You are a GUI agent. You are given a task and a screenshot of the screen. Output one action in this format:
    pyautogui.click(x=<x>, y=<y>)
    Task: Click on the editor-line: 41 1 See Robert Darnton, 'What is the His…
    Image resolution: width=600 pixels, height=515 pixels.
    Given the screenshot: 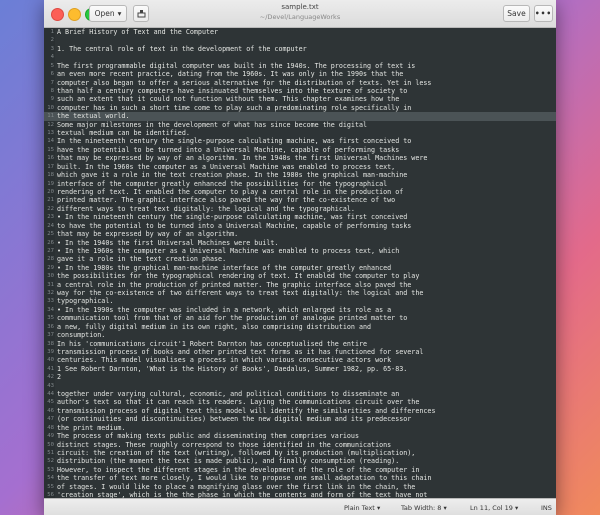 What is the action you would take?
    pyautogui.click(x=300, y=369)
    